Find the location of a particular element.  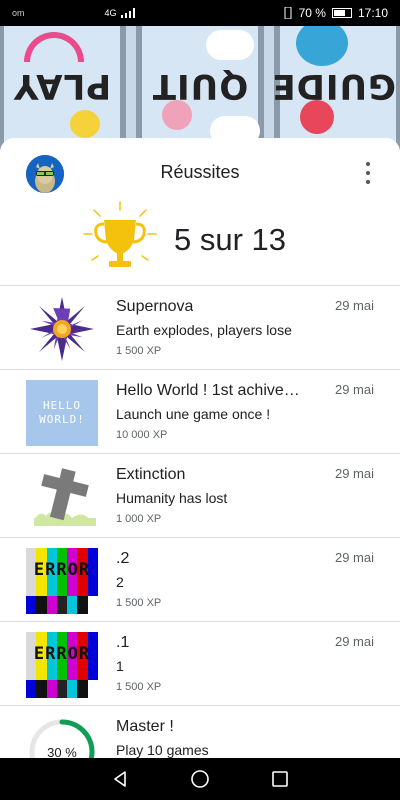

achievement-description: 1 is located at coordinates (120, 666).